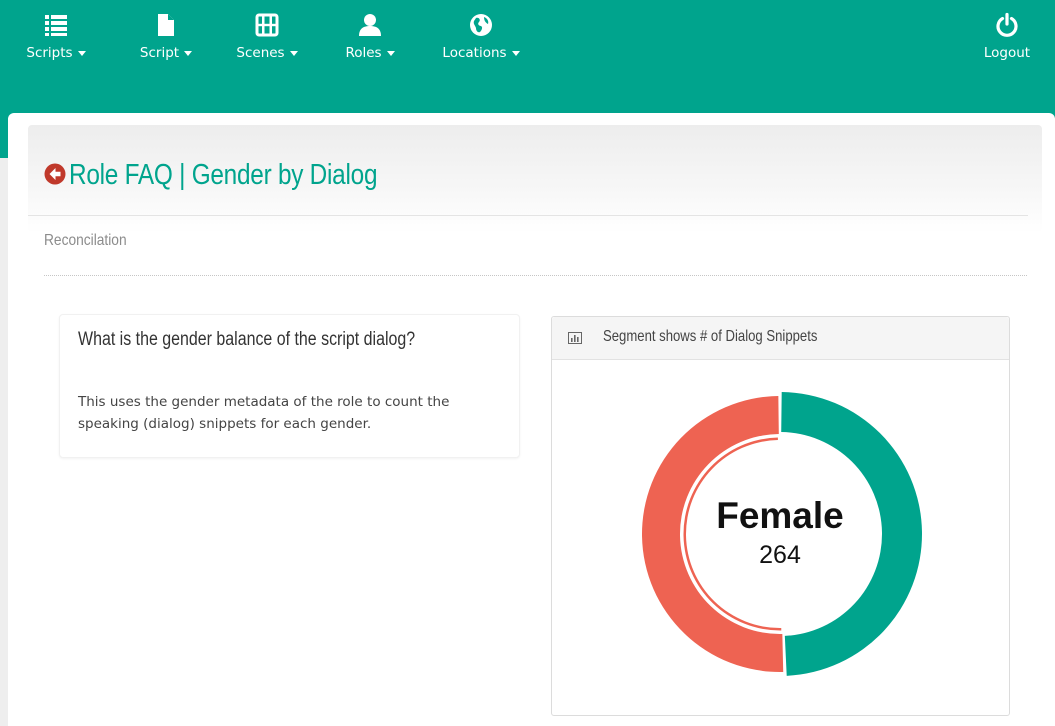  I want to click on arrow-circle-left-icon, so click(55, 174).